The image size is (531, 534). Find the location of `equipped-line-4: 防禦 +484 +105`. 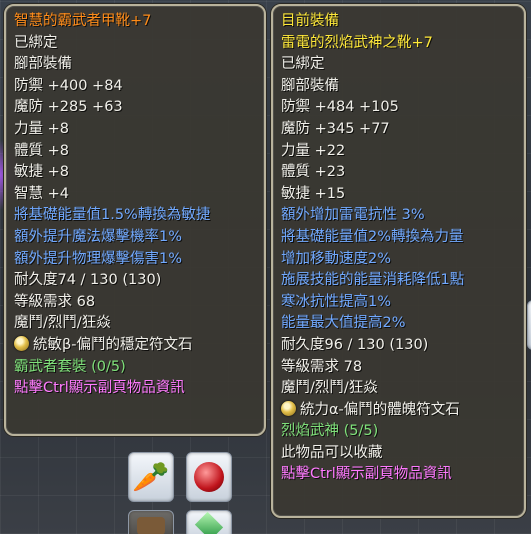

equipped-line-4: 防禦 +484 +105 is located at coordinates (398, 108).